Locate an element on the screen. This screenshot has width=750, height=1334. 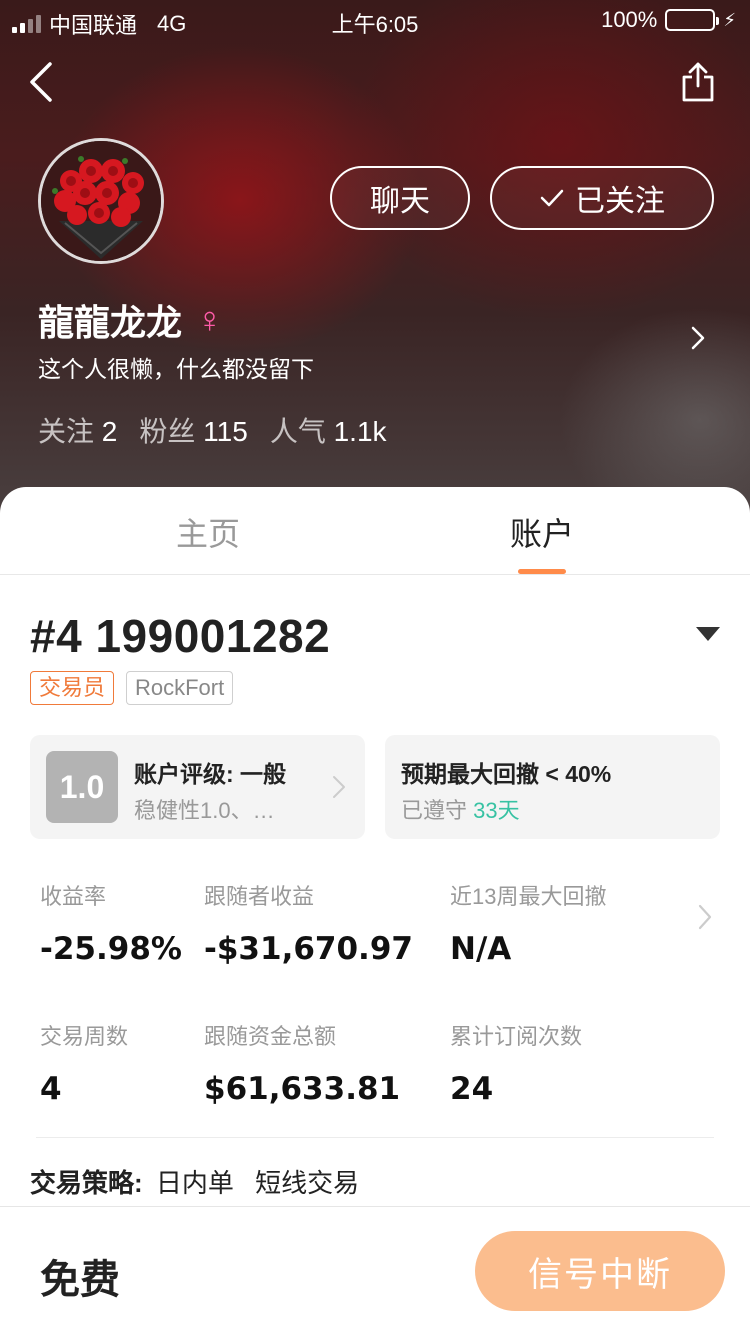
price-label: 免费 is located at coordinates (80, 1280).